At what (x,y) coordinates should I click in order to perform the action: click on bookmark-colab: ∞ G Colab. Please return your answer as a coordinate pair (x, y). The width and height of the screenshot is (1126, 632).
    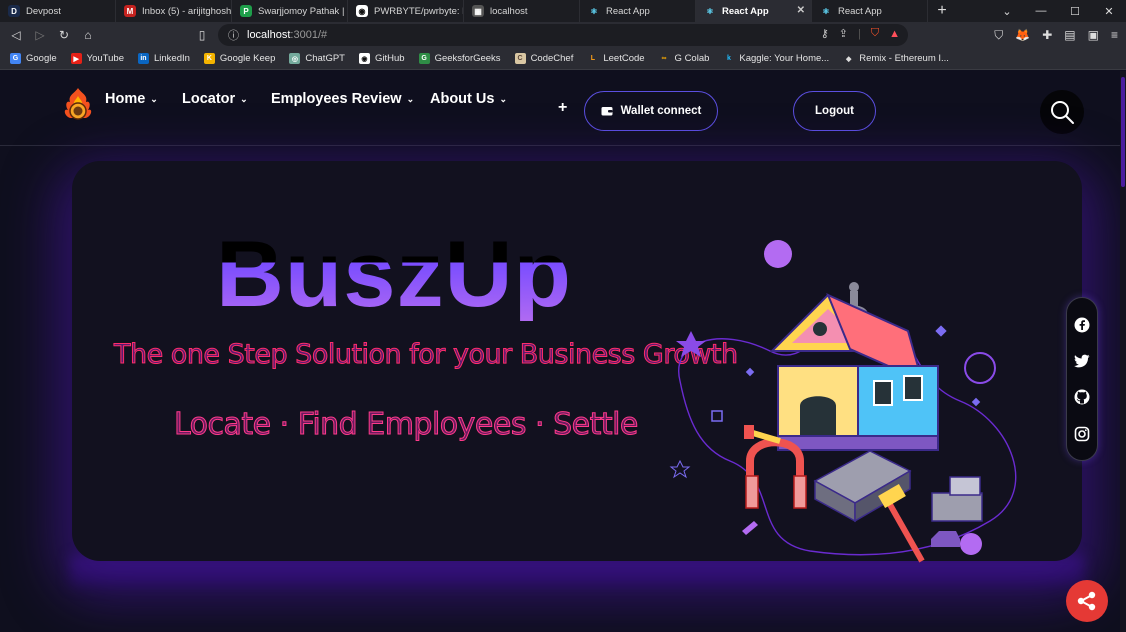
    Looking at the image, I should click on (683, 58).